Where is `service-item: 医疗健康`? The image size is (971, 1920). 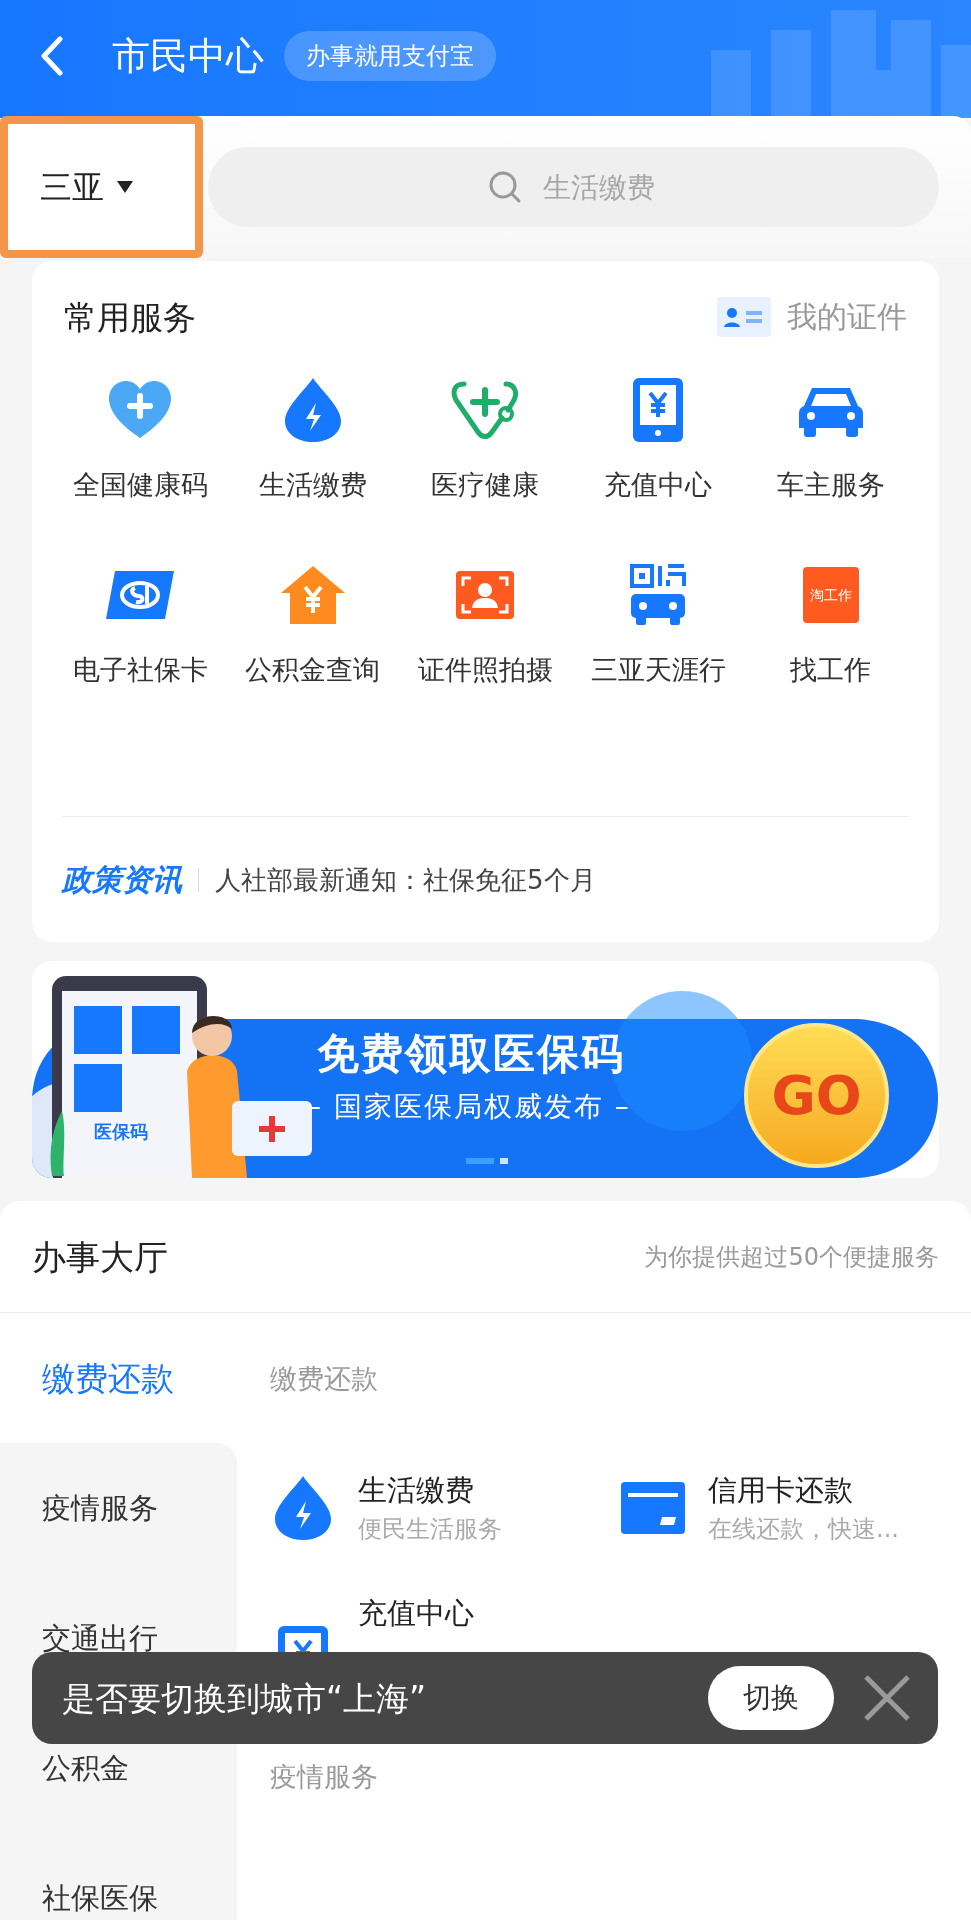
service-item: 医疗健康 is located at coordinates (485, 436).